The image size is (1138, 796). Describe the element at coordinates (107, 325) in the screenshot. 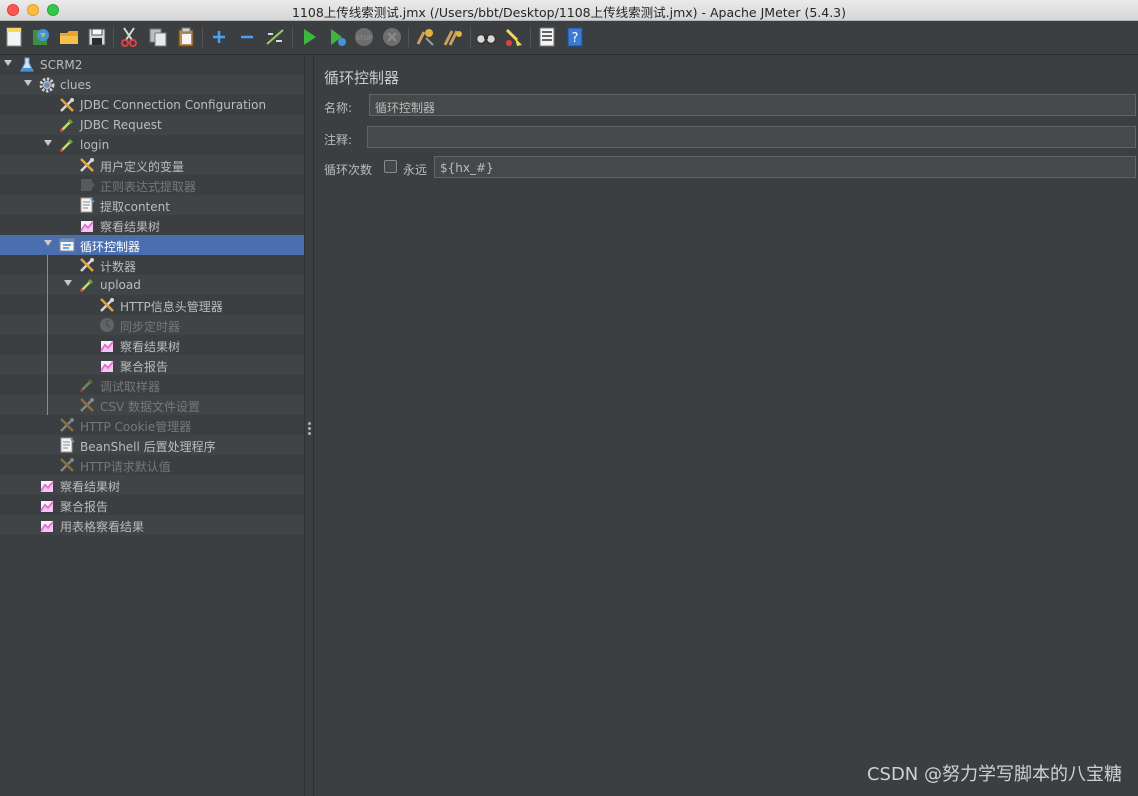

I see `timer-icon` at that location.